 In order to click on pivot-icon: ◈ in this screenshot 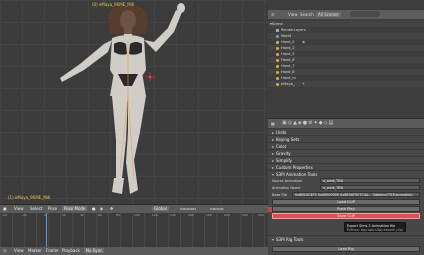, I will do `click(101, 208)`.